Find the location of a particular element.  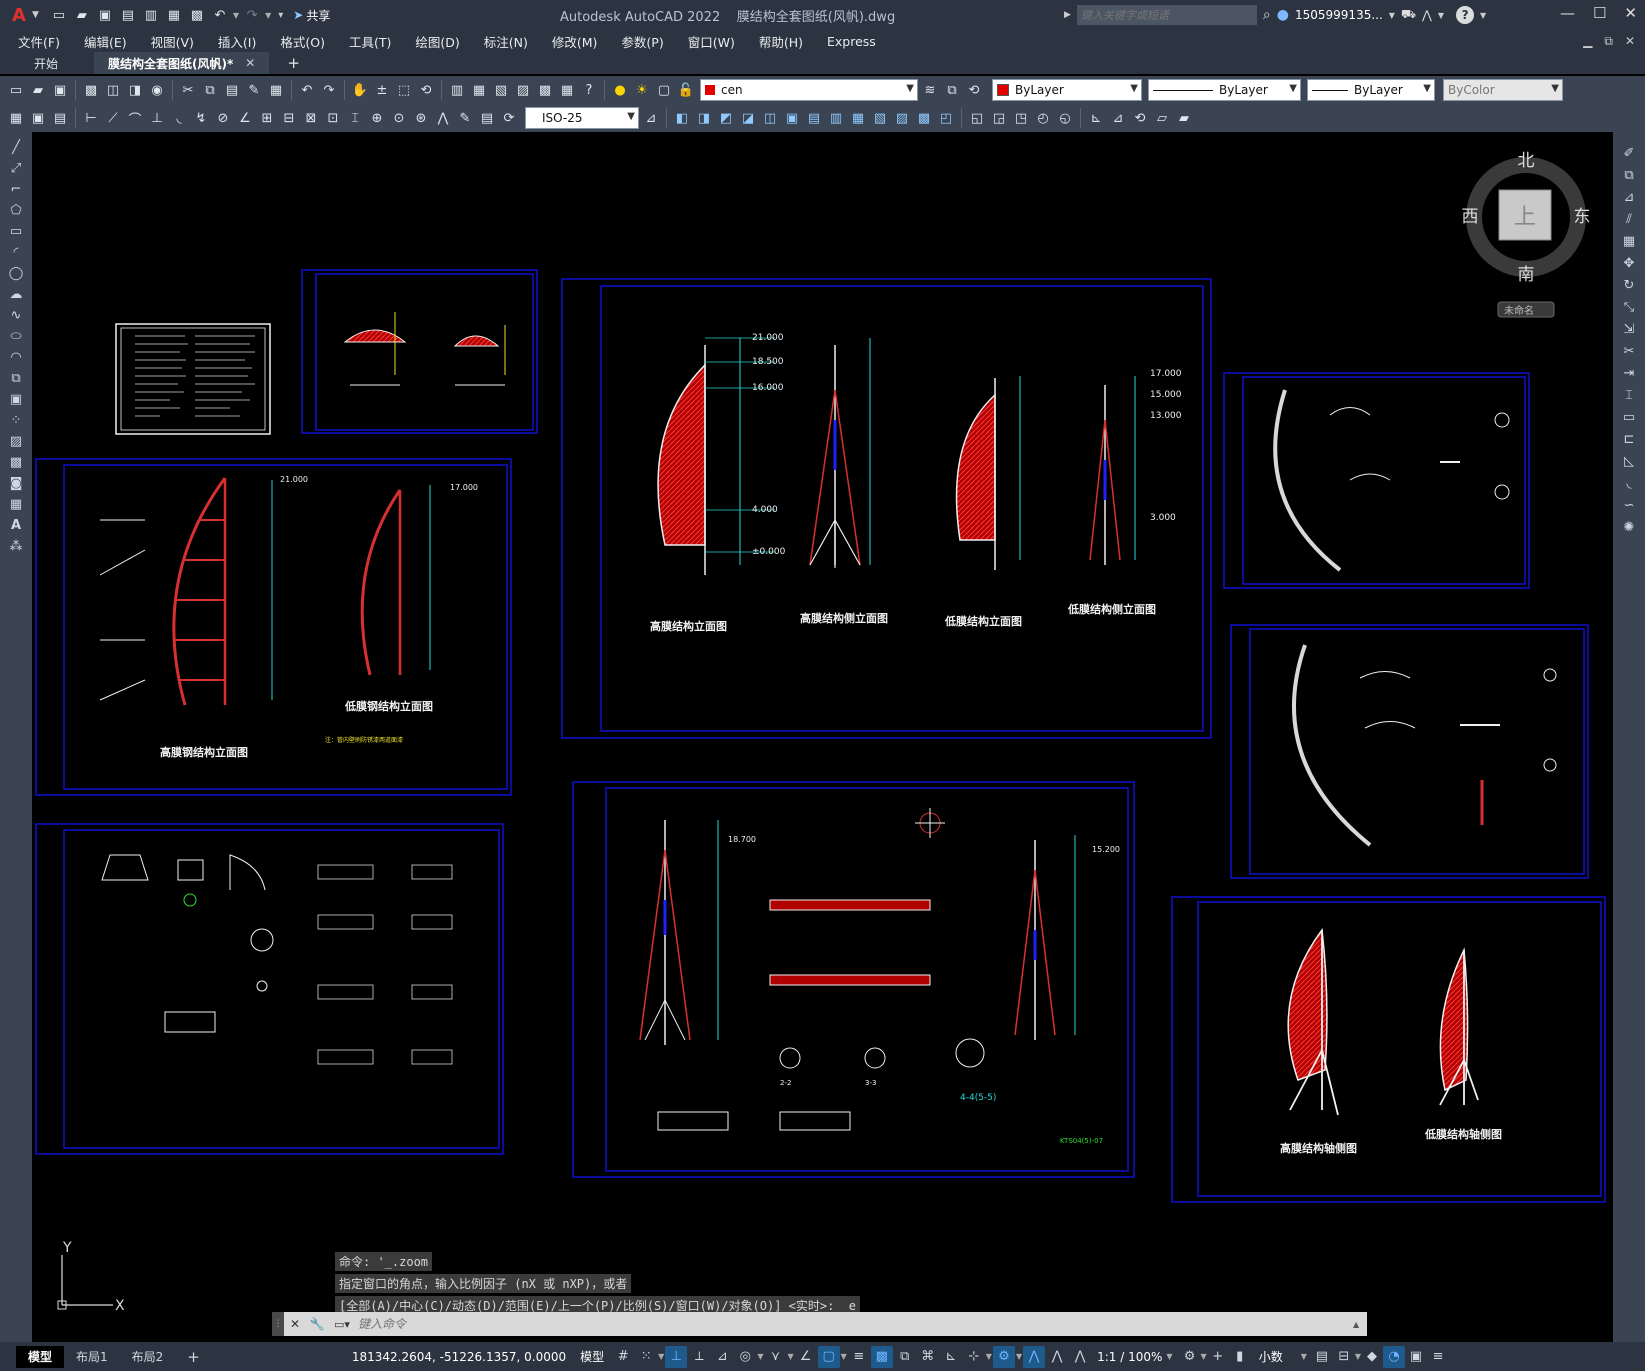

doc-minimize-icon: ▁ is located at coordinates (1587, 41).